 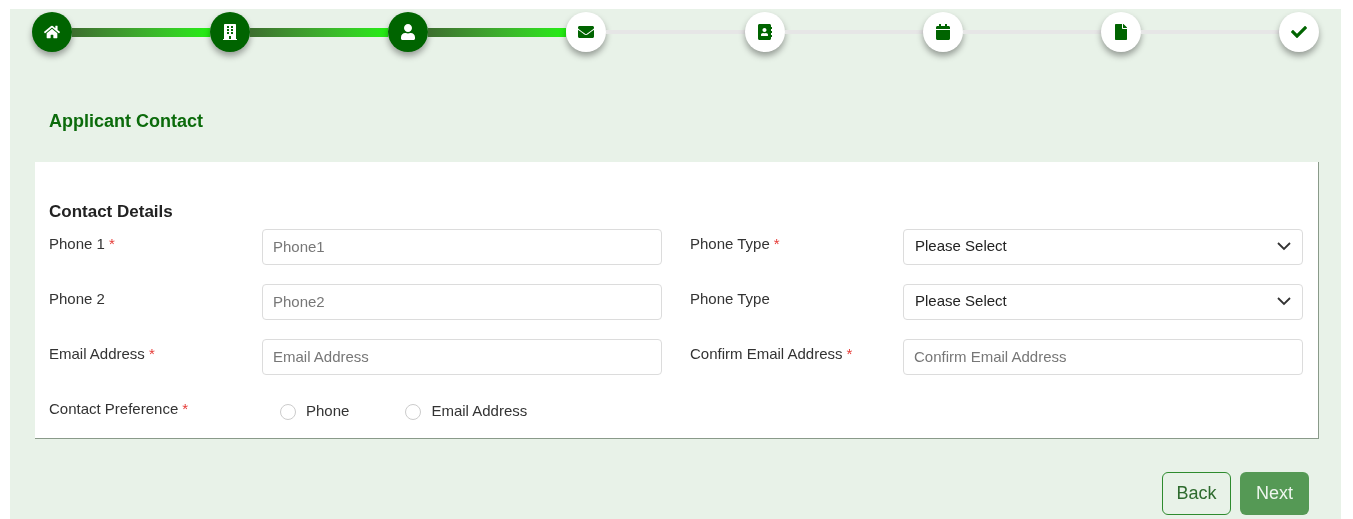 What do you see at coordinates (111, 212) in the screenshot?
I see `section-title: Contact Details` at bounding box center [111, 212].